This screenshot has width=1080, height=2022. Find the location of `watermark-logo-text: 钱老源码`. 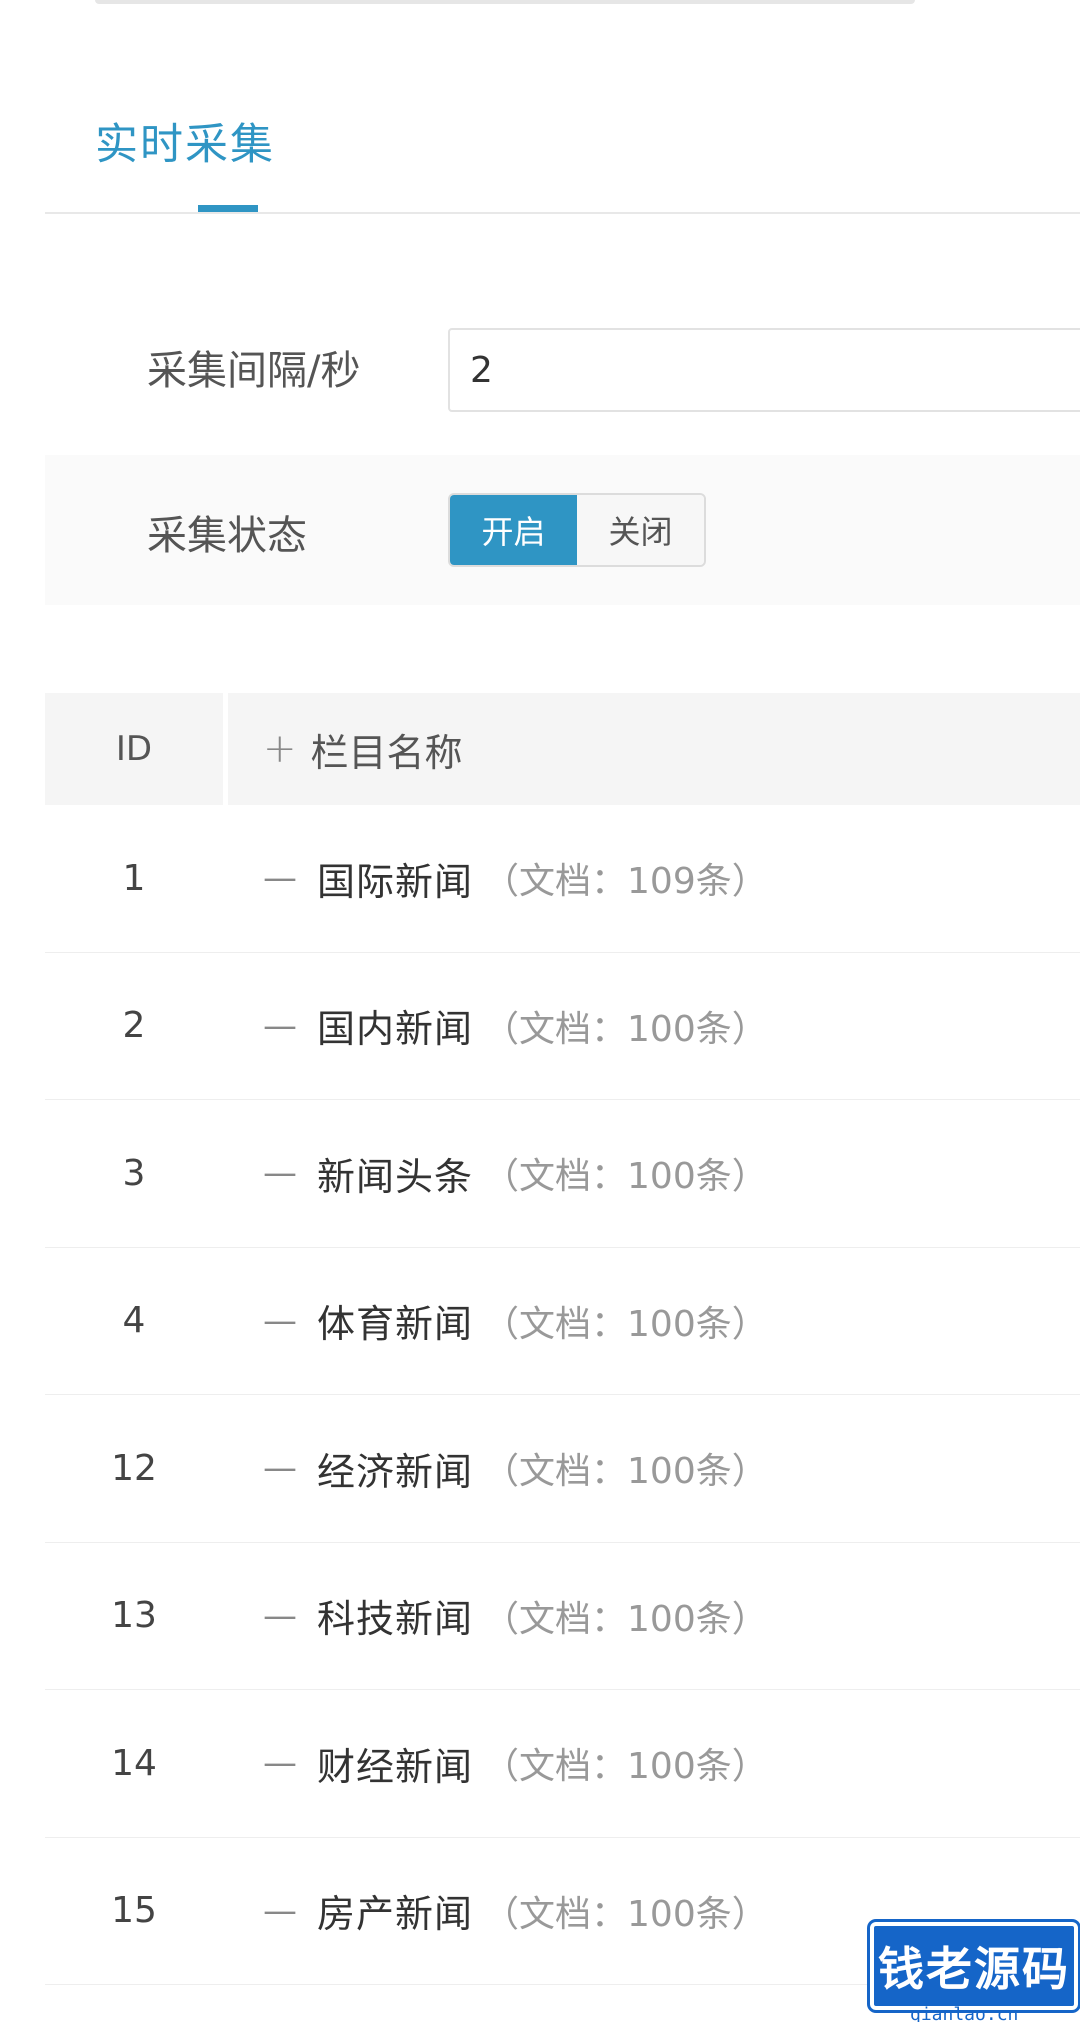

watermark-logo-text: 钱老源码 is located at coordinates (974, 1966).